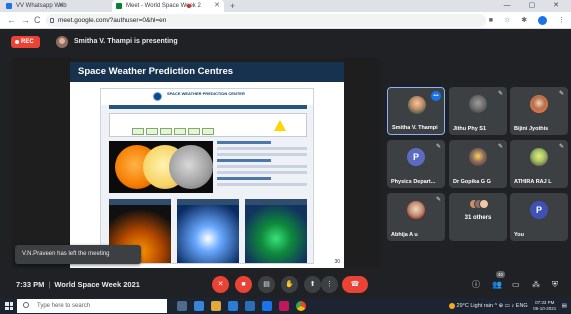  What do you see at coordinates (564, 306) in the screenshot?
I see `notifications-icon: ▤` at bounding box center [564, 306].